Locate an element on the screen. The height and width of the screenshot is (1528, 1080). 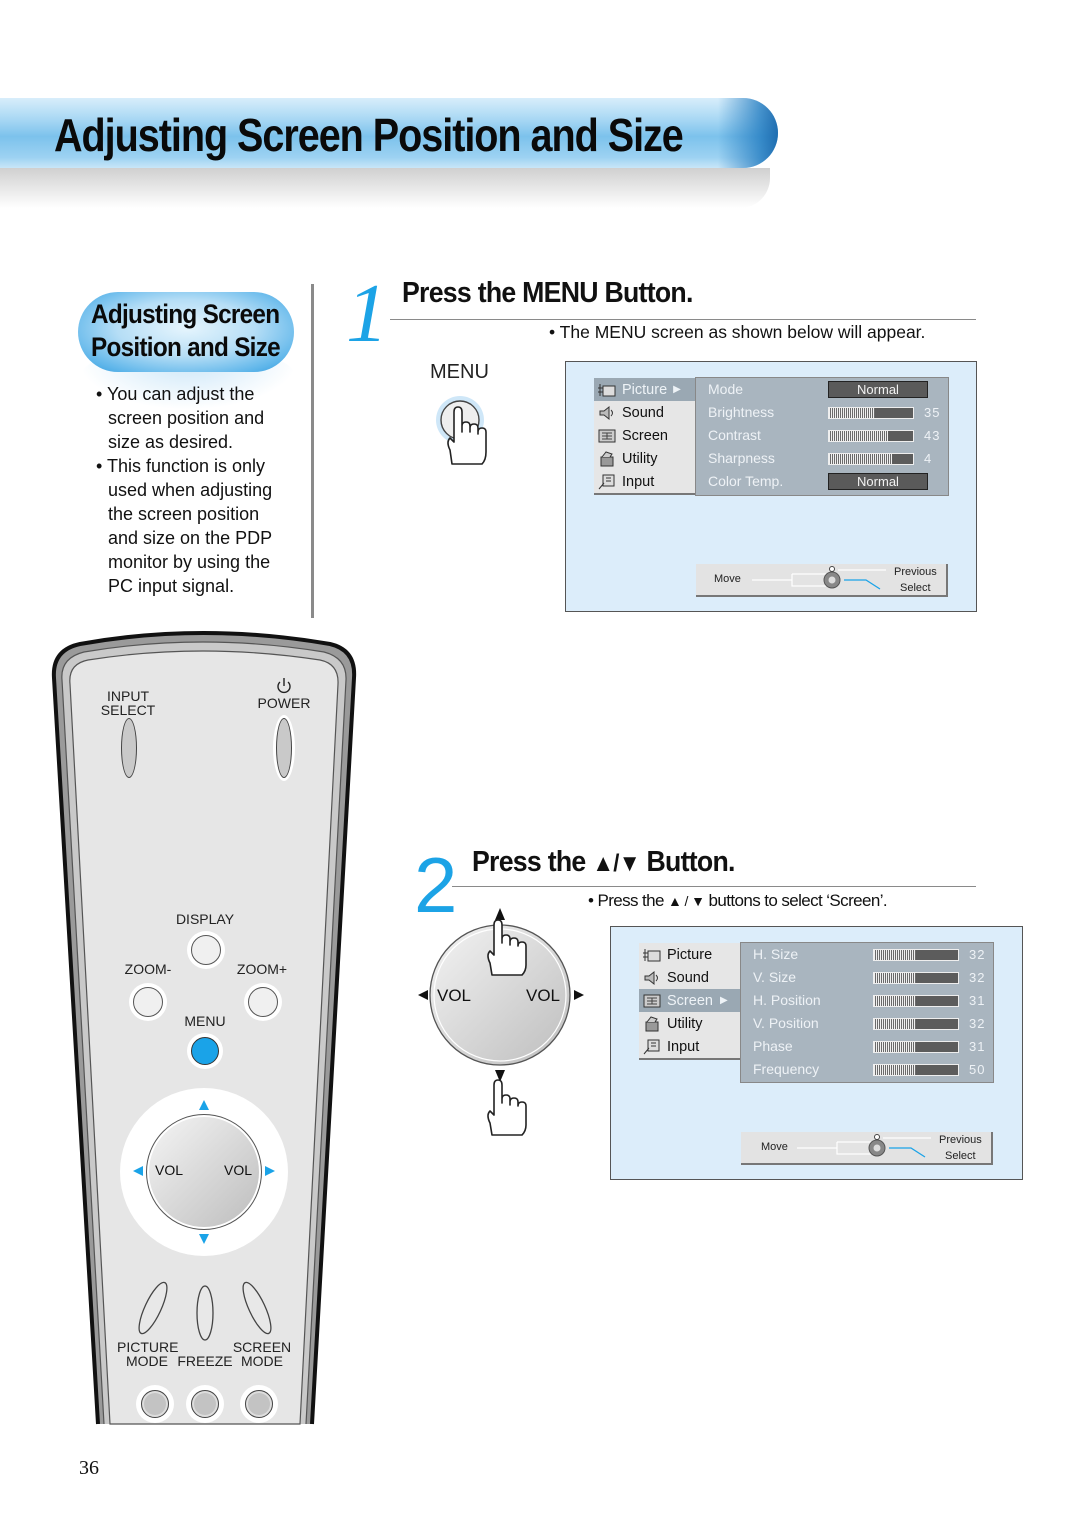
osd2-menu-label: Sound is located at coordinates (688, 977).